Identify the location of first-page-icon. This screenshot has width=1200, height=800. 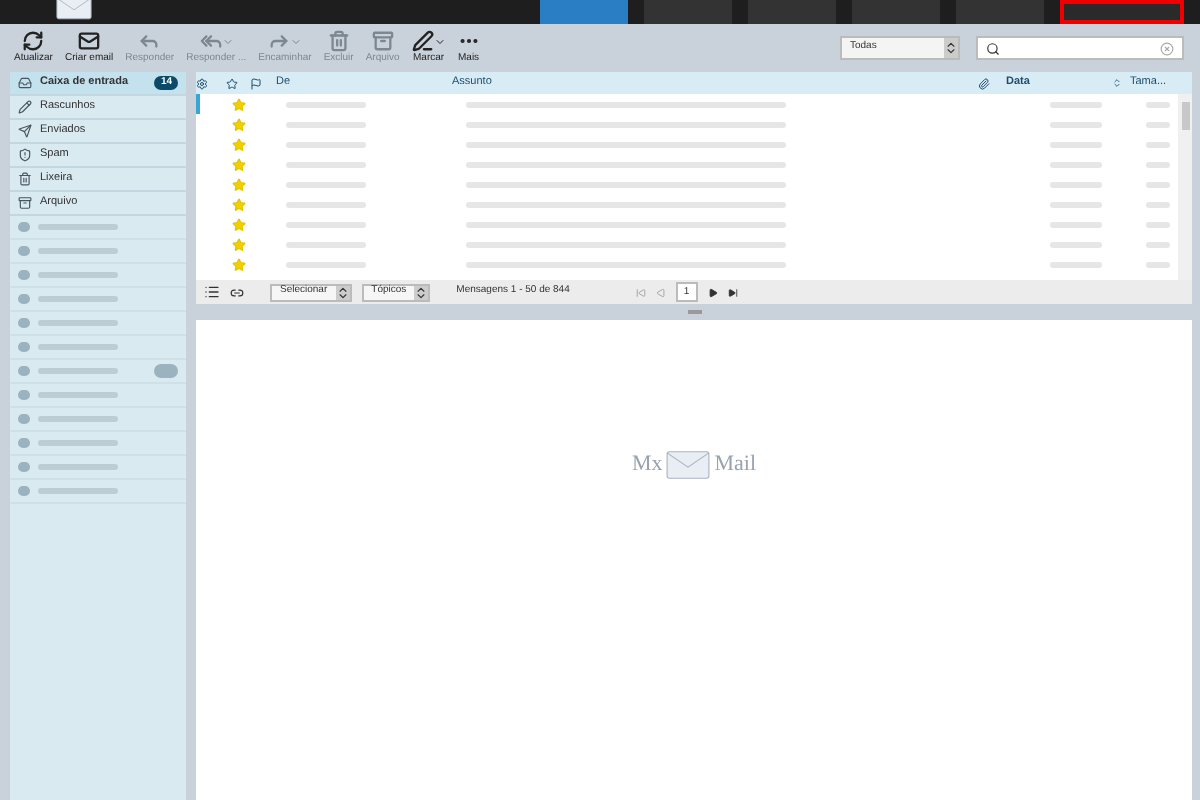
(640, 292).